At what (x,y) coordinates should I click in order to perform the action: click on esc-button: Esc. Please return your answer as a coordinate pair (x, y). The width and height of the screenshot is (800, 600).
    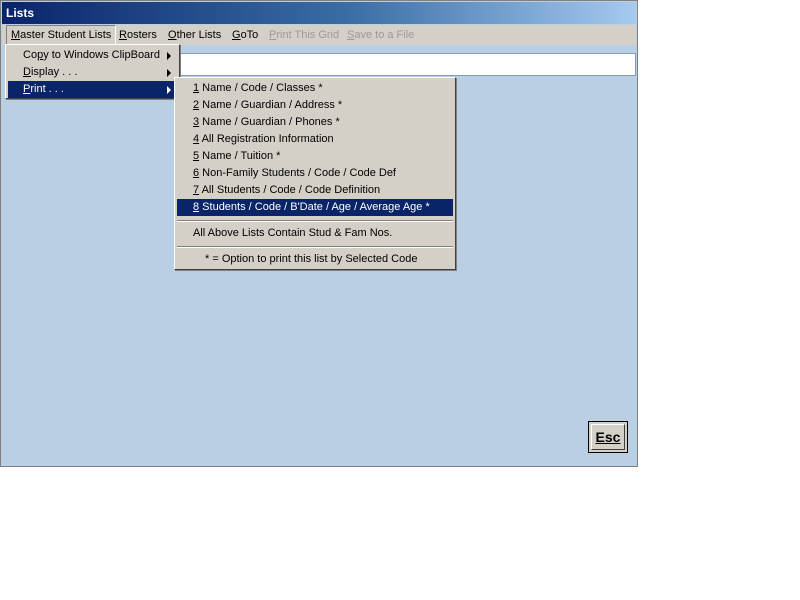
    Looking at the image, I should click on (608, 437).